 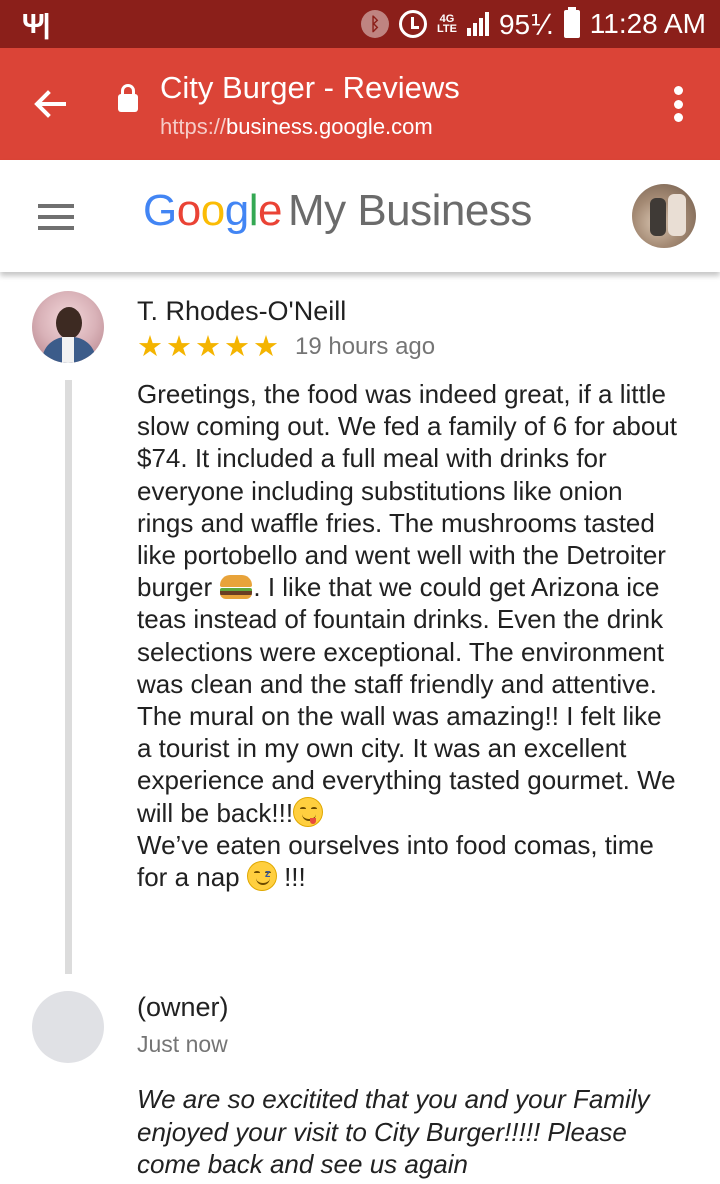 What do you see at coordinates (68, 677) in the screenshot?
I see `thread-line` at bounding box center [68, 677].